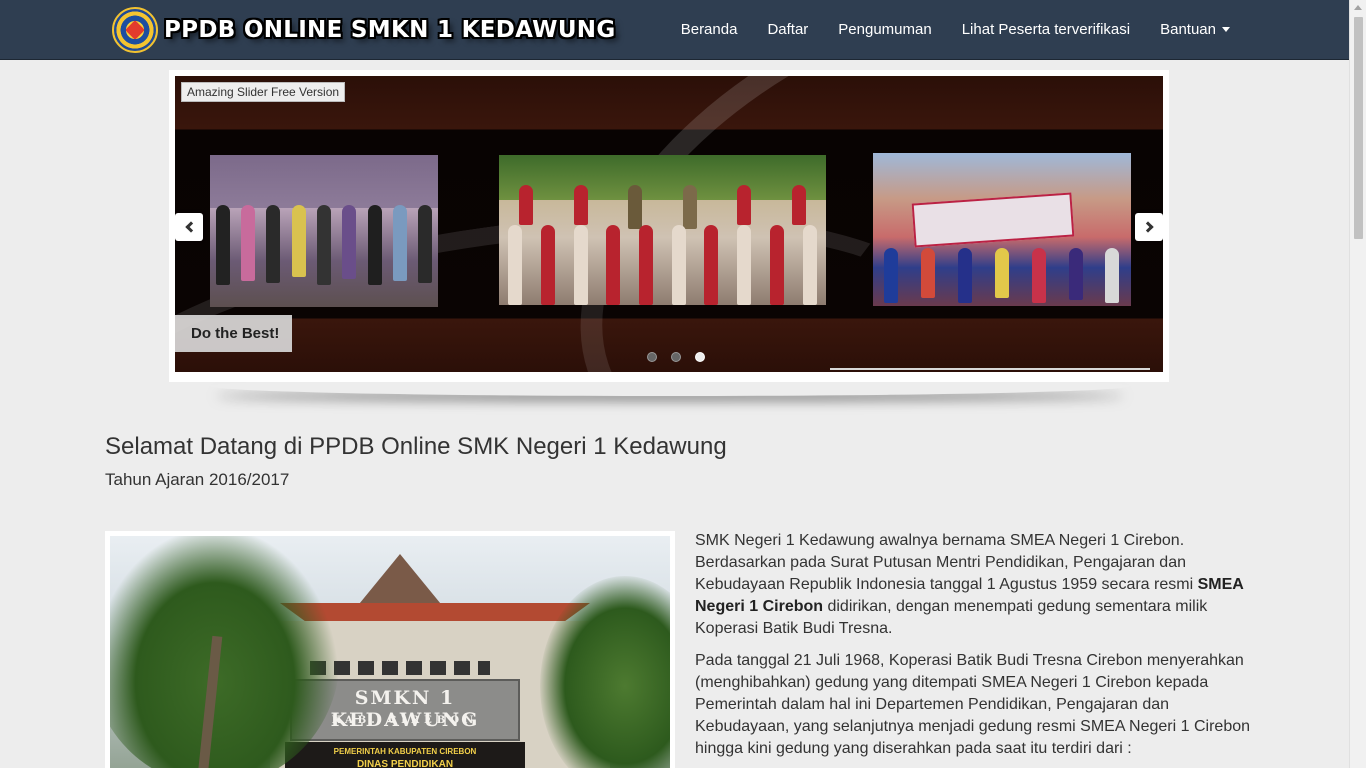 The image size is (1366, 768). Describe the element at coordinates (390, 30) in the screenshot. I see `brand-title: PPDB ONLINE SMKN 1 KEDAWUNG` at that location.